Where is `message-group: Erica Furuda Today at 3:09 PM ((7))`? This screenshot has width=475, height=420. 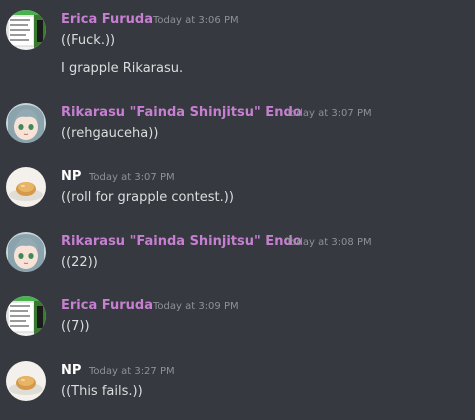
message-group: Erica Furuda Today at 3:09 PM ((7)) is located at coordinates (237, 318).